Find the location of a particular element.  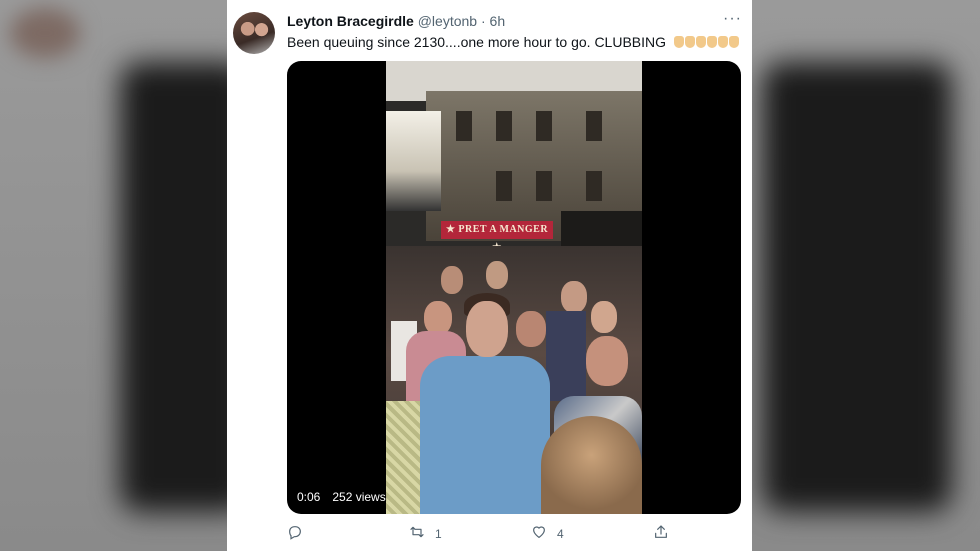

author-handle: @leytonb is located at coordinates (447, 21).